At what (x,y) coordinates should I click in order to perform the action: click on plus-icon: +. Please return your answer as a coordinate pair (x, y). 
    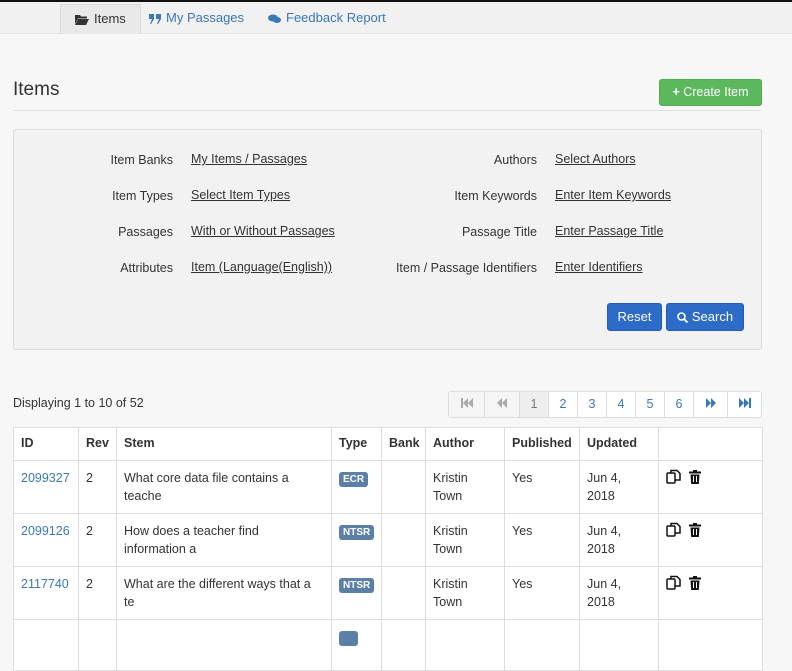
    Looking at the image, I should click on (676, 92).